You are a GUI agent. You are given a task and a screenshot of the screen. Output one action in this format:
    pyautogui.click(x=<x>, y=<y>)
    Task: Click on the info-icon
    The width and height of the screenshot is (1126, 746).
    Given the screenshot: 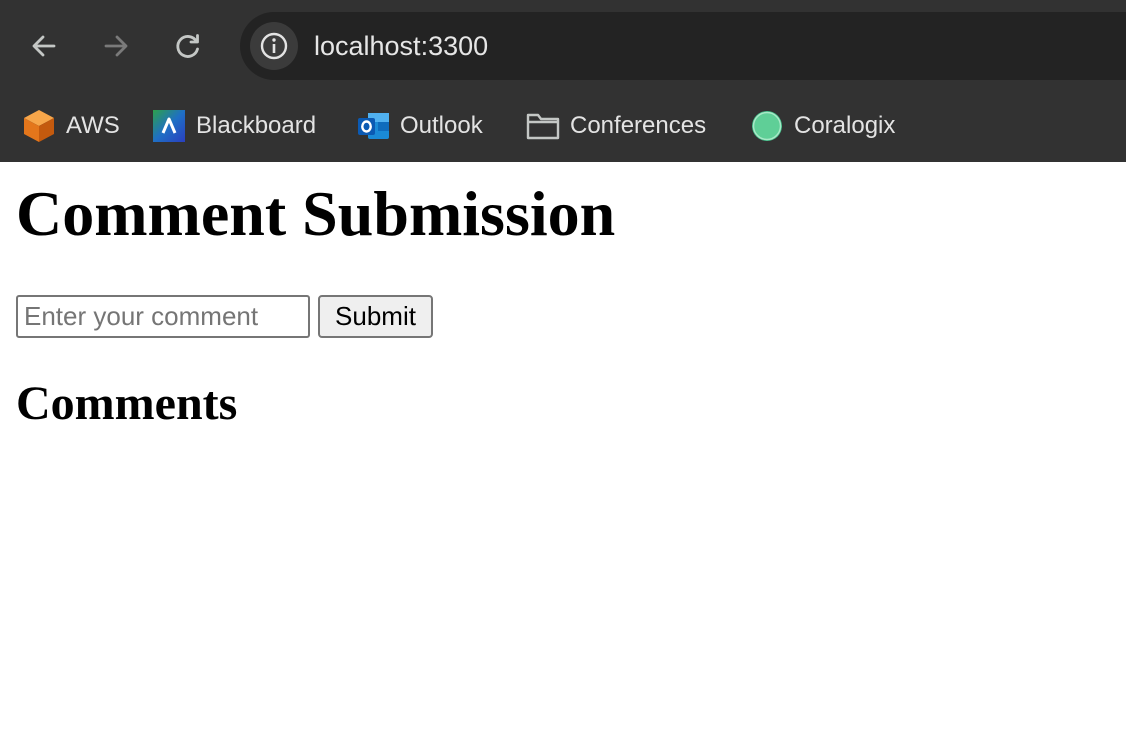 What is the action you would take?
    pyautogui.click(x=274, y=46)
    